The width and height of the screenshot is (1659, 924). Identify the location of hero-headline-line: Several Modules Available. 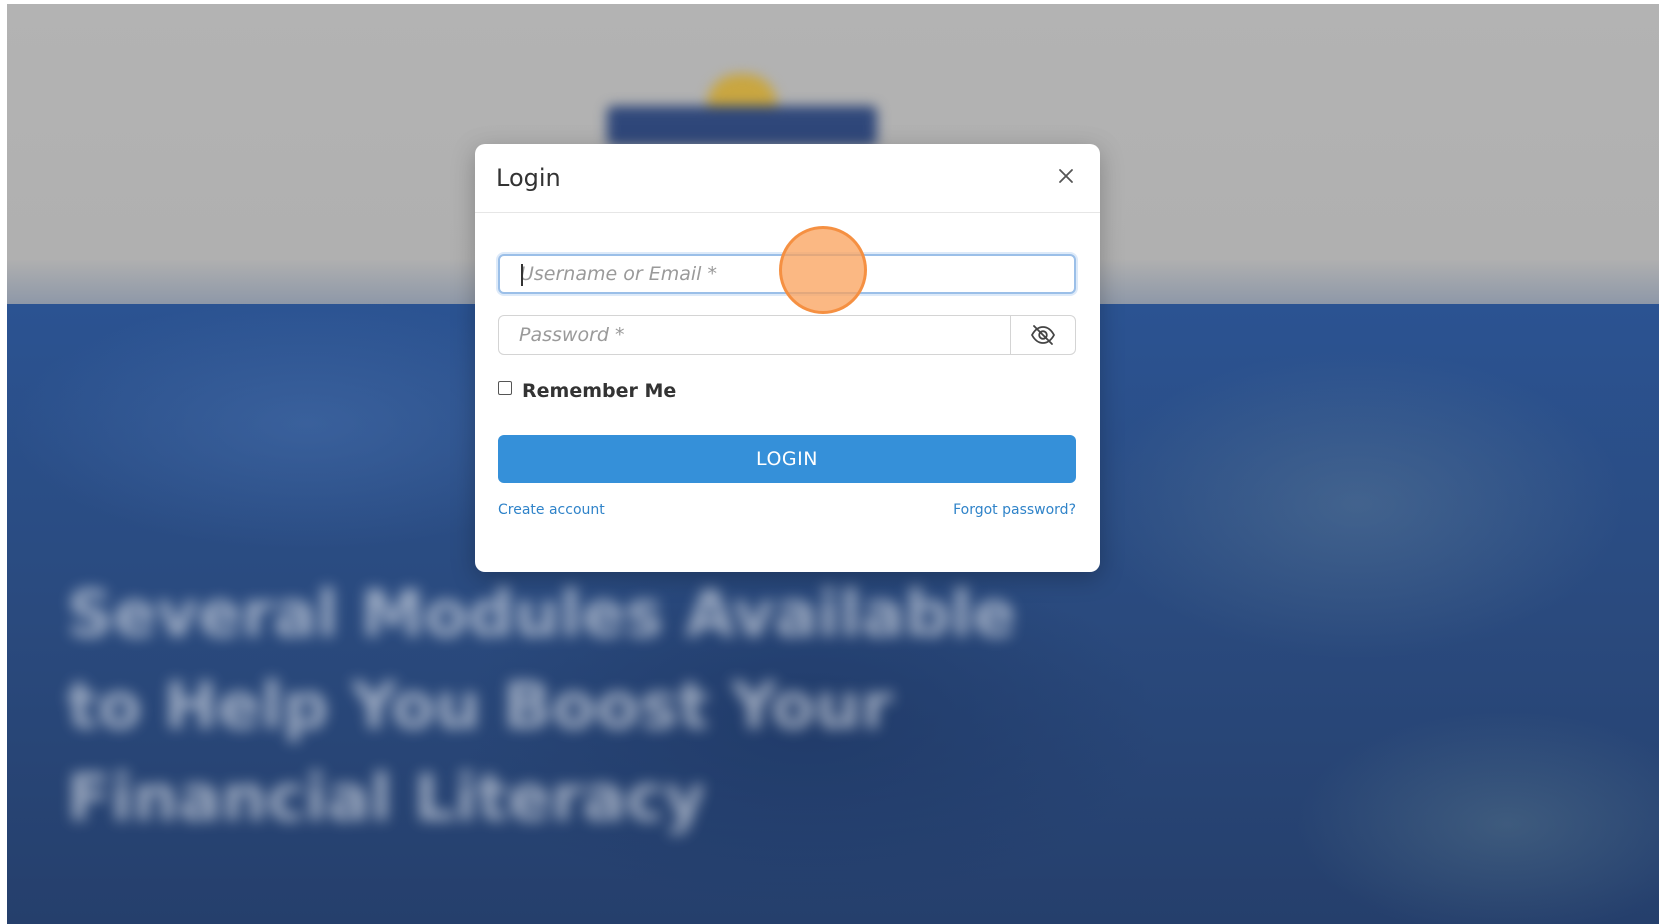
(541, 615).